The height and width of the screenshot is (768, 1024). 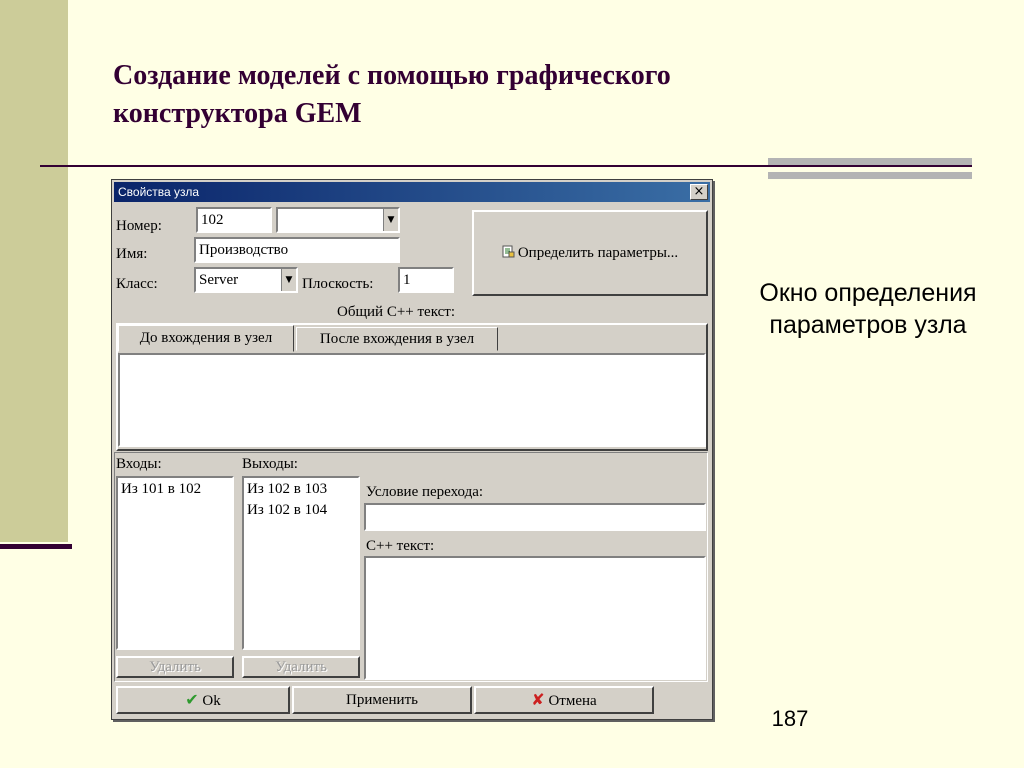 I want to click on slide-caption: Окно определения параметров узла, so click(x=868, y=309).